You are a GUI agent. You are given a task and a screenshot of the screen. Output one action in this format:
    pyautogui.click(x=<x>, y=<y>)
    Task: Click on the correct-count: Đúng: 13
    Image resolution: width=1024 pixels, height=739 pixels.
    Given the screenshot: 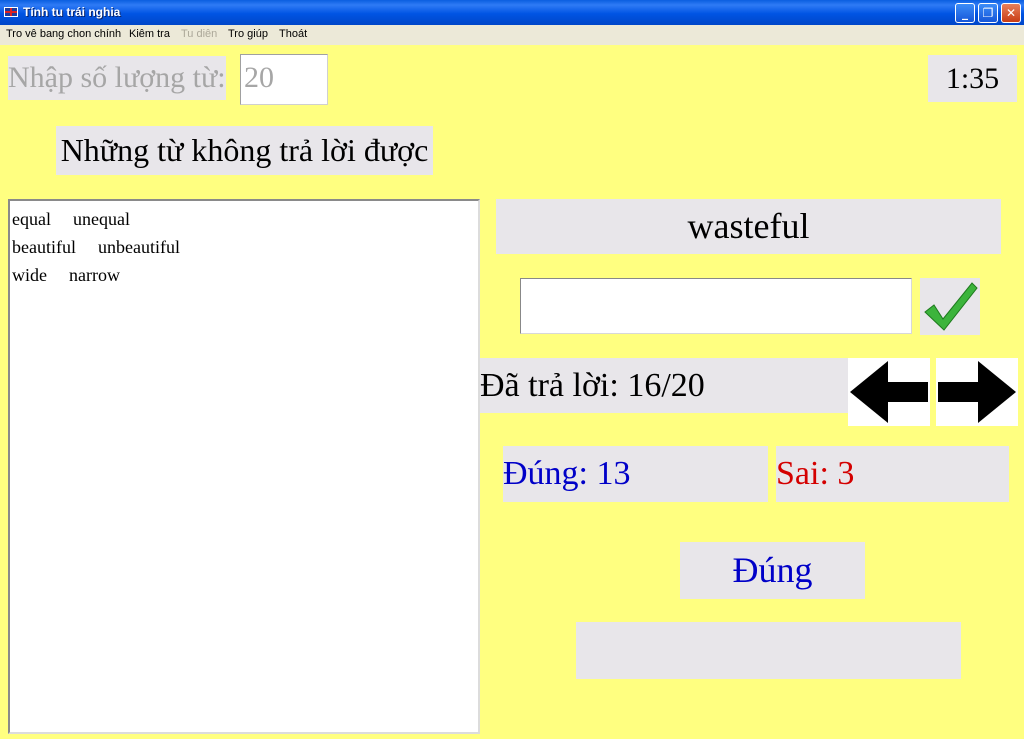 What is the action you would take?
    pyautogui.click(x=635, y=474)
    